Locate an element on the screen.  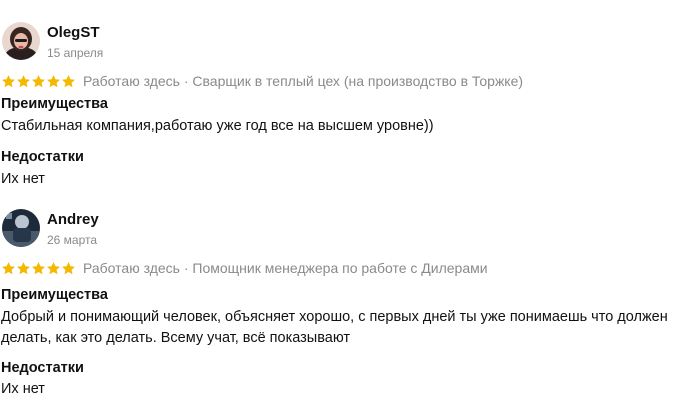
review-header: OlegST 15 апреля is located at coordinates (350, 45).